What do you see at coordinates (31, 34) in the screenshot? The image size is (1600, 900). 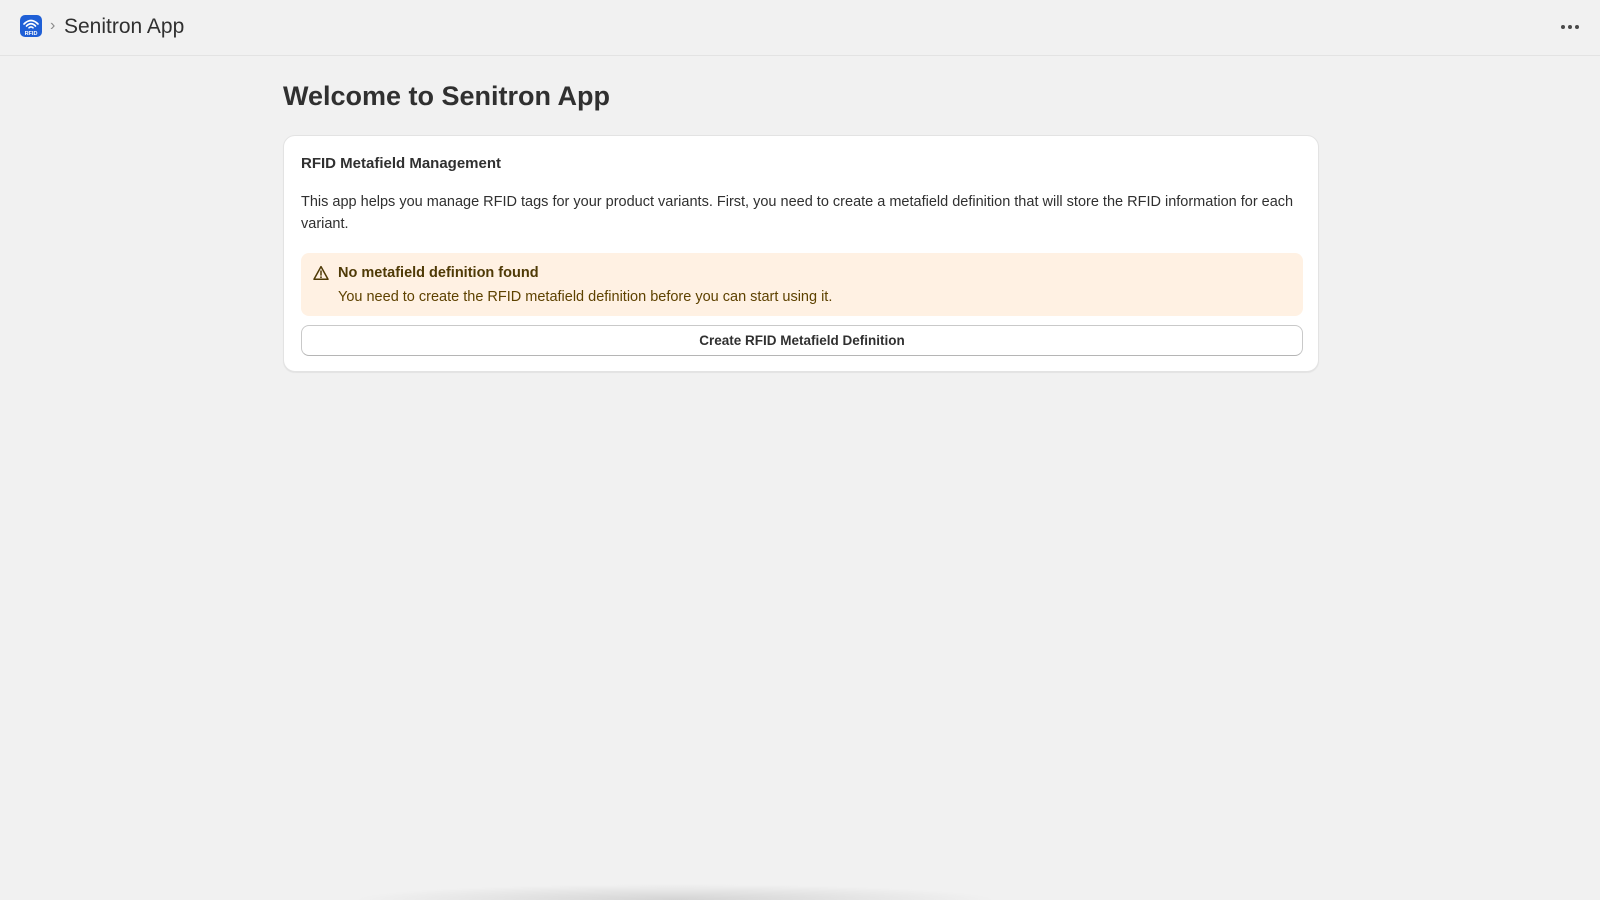 I see `app-icon-text: RFID` at bounding box center [31, 34].